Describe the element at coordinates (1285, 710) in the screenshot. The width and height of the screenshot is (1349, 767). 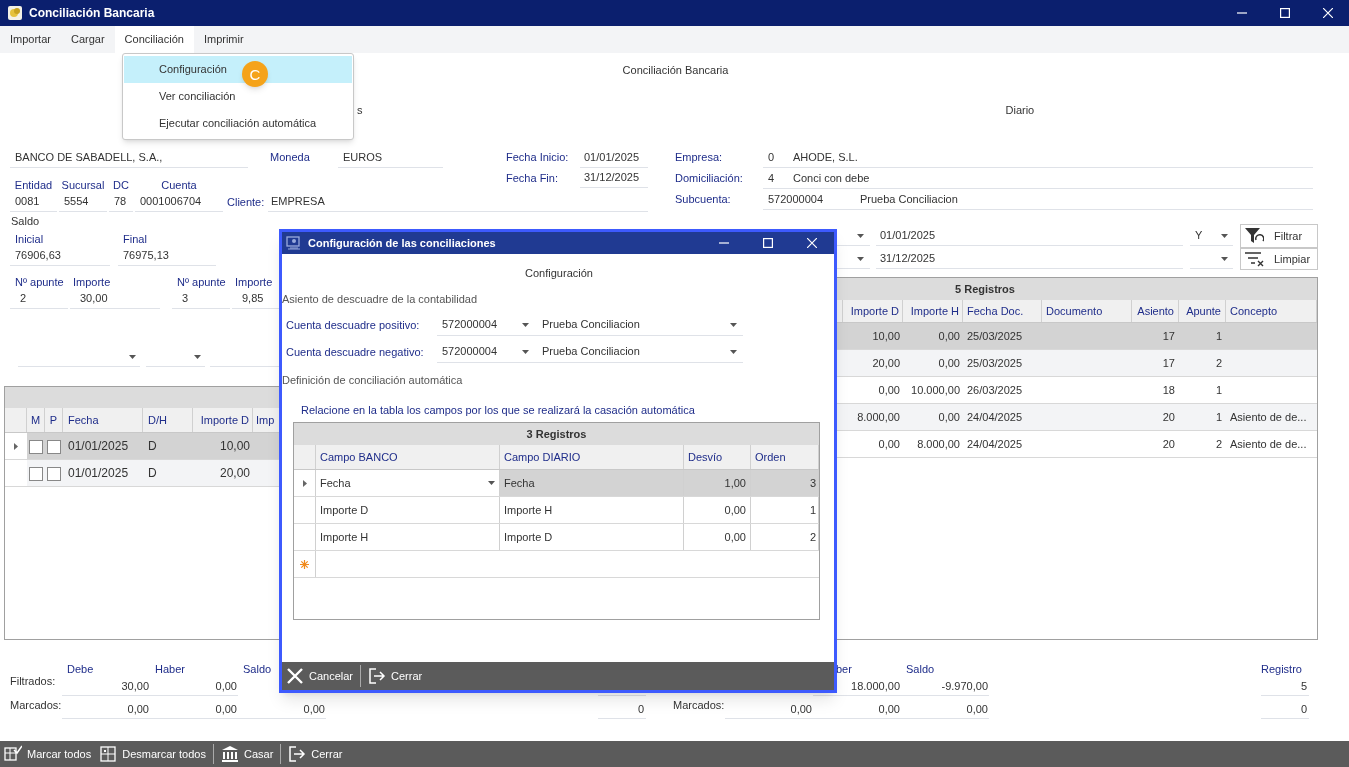
I see `count-field: 0` at that location.